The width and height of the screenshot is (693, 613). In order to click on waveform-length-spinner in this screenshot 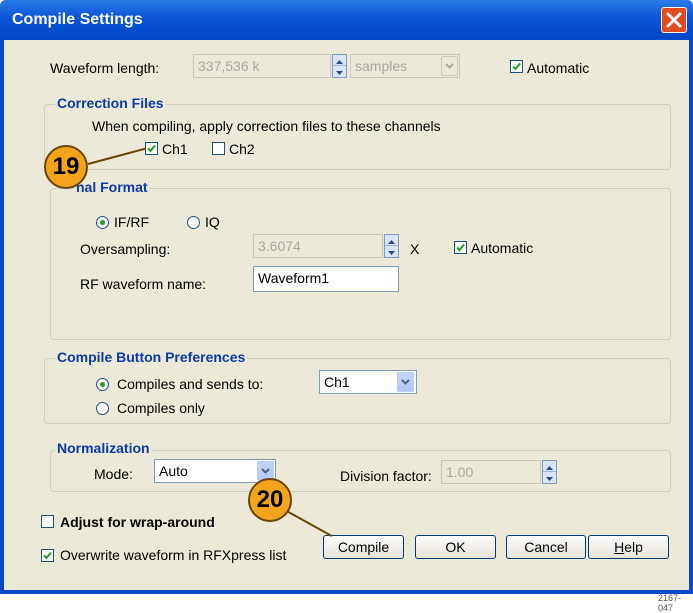, I will do `click(339, 66)`.